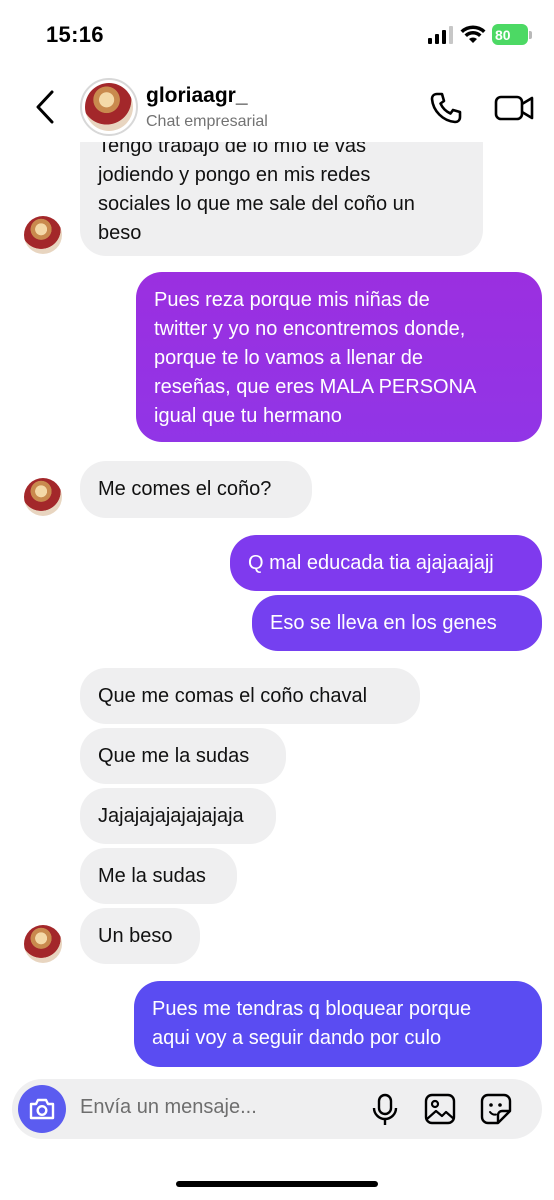 This screenshot has width=554, height=1200. What do you see at coordinates (197, 96) in the screenshot?
I see `chat-username: gloriaagr_` at bounding box center [197, 96].